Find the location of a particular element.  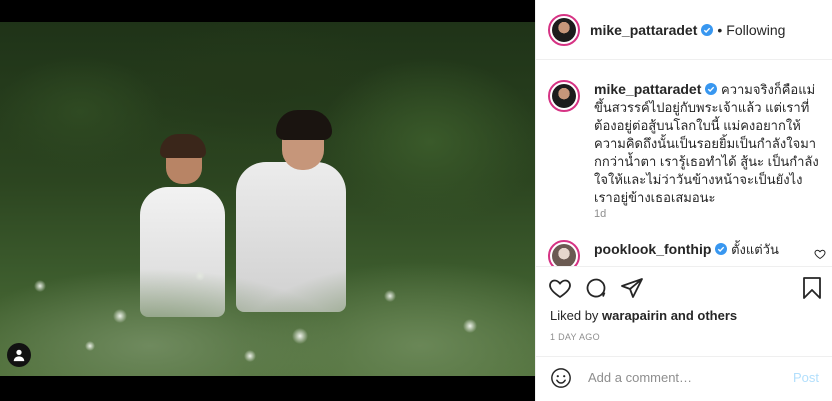

likes-suffix: and others is located at coordinates (702, 315).